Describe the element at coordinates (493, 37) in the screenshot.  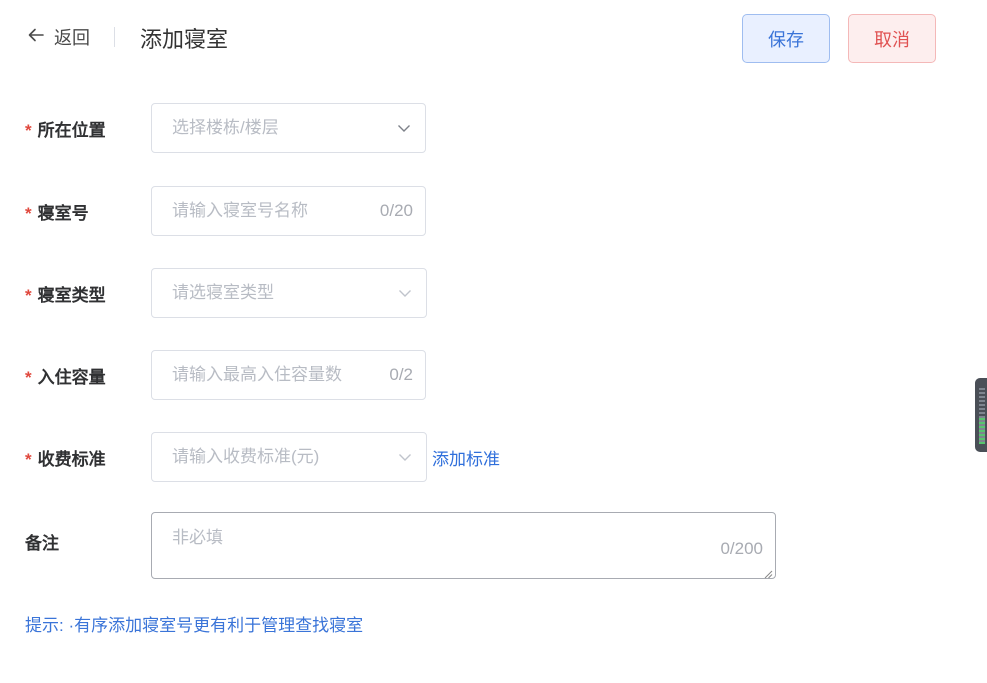
I see `page-header: 返回 添加寝室 保存 取消` at that location.